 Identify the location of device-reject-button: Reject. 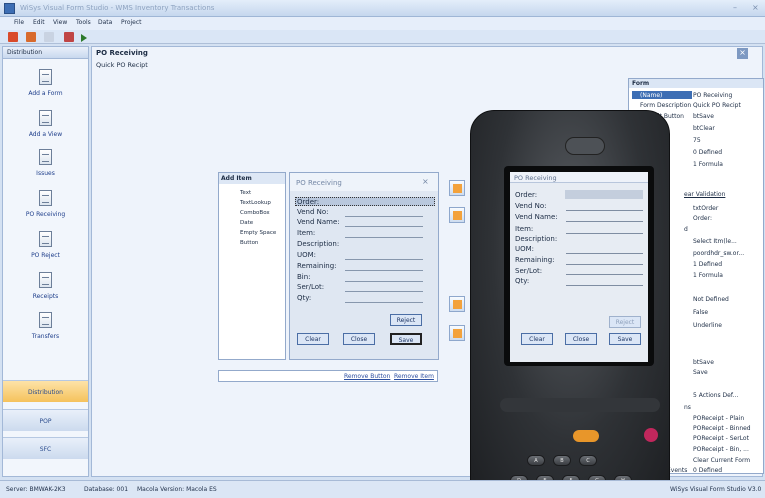
(625, 322).